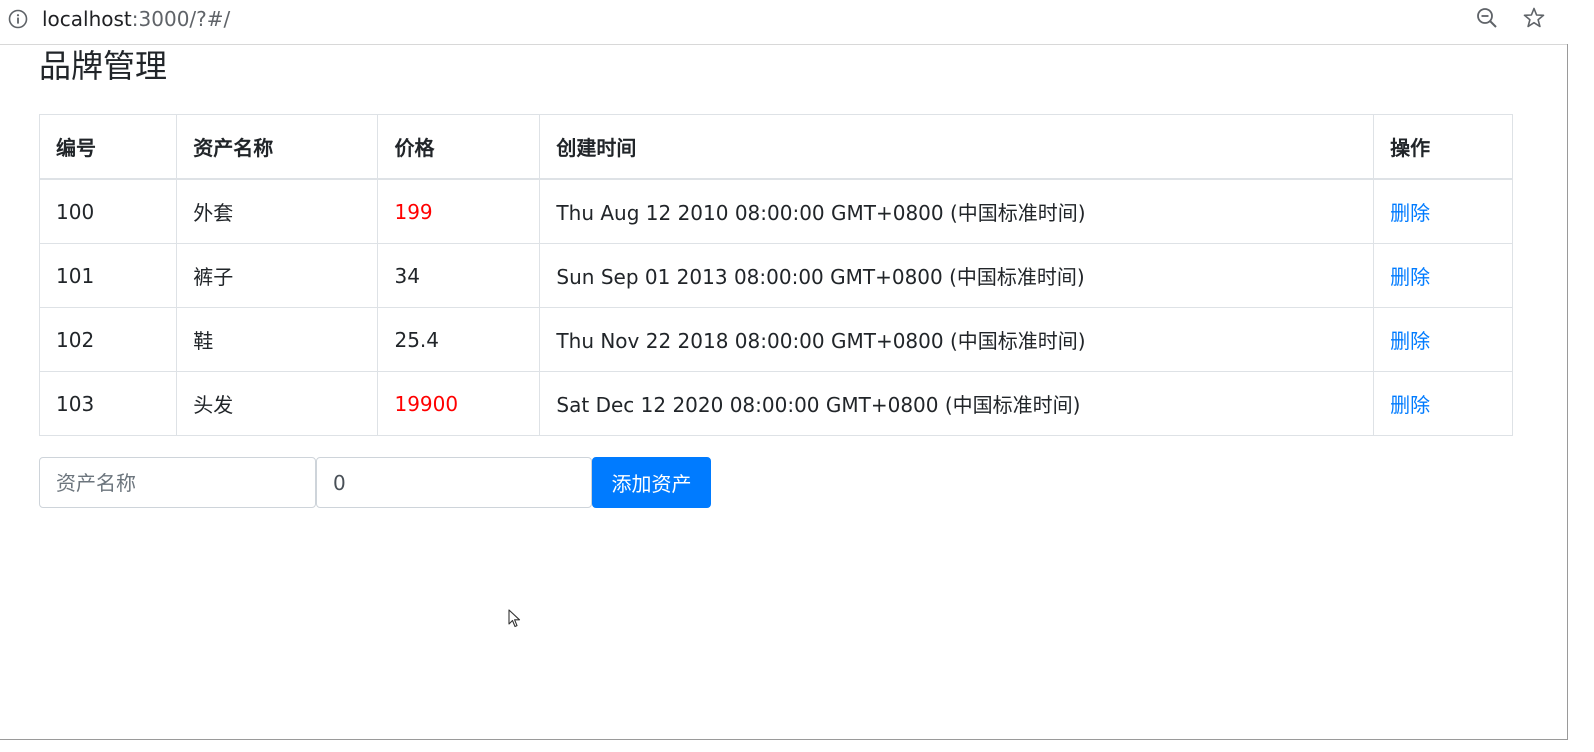 The height and width of the screenshot is (752, 1594). What do you see at coordinates (514, 618) in the screenshot?
I see `mouse-cursor-icon` at bounding box center [514, 618].